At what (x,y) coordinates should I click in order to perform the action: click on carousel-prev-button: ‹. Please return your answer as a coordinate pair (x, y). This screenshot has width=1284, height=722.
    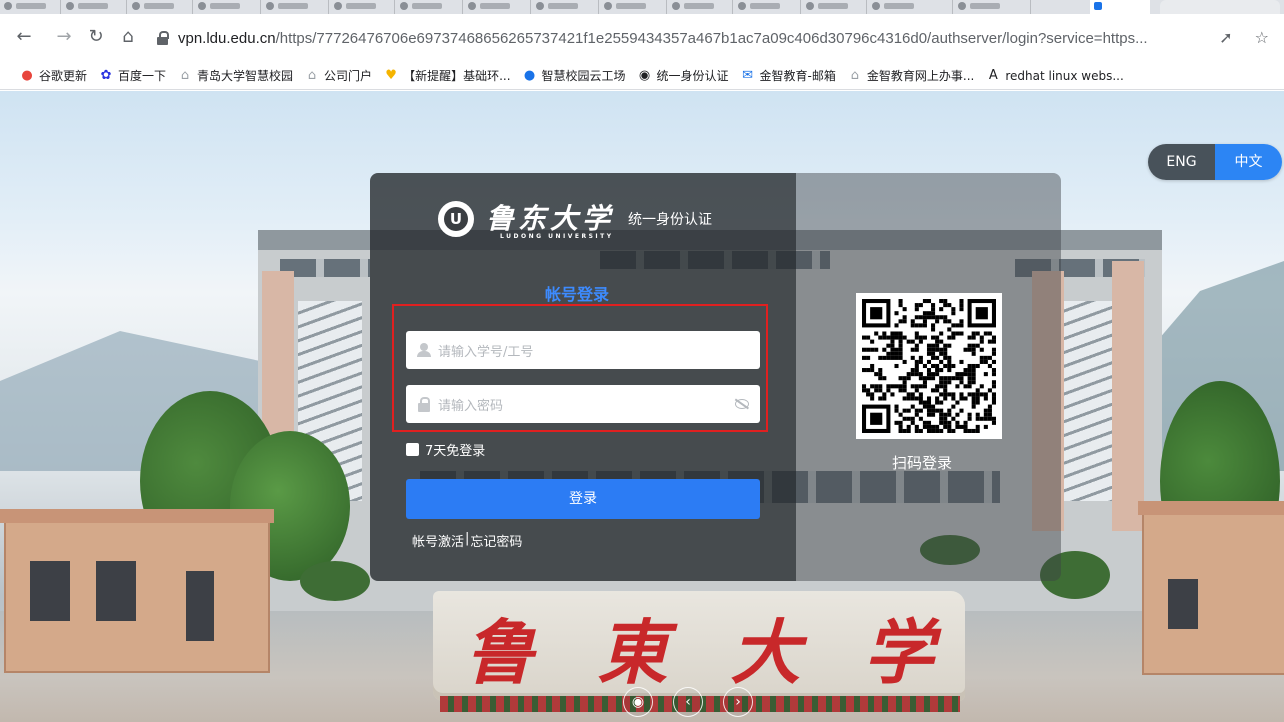
    Looking at the image, I should click on (688, 702).